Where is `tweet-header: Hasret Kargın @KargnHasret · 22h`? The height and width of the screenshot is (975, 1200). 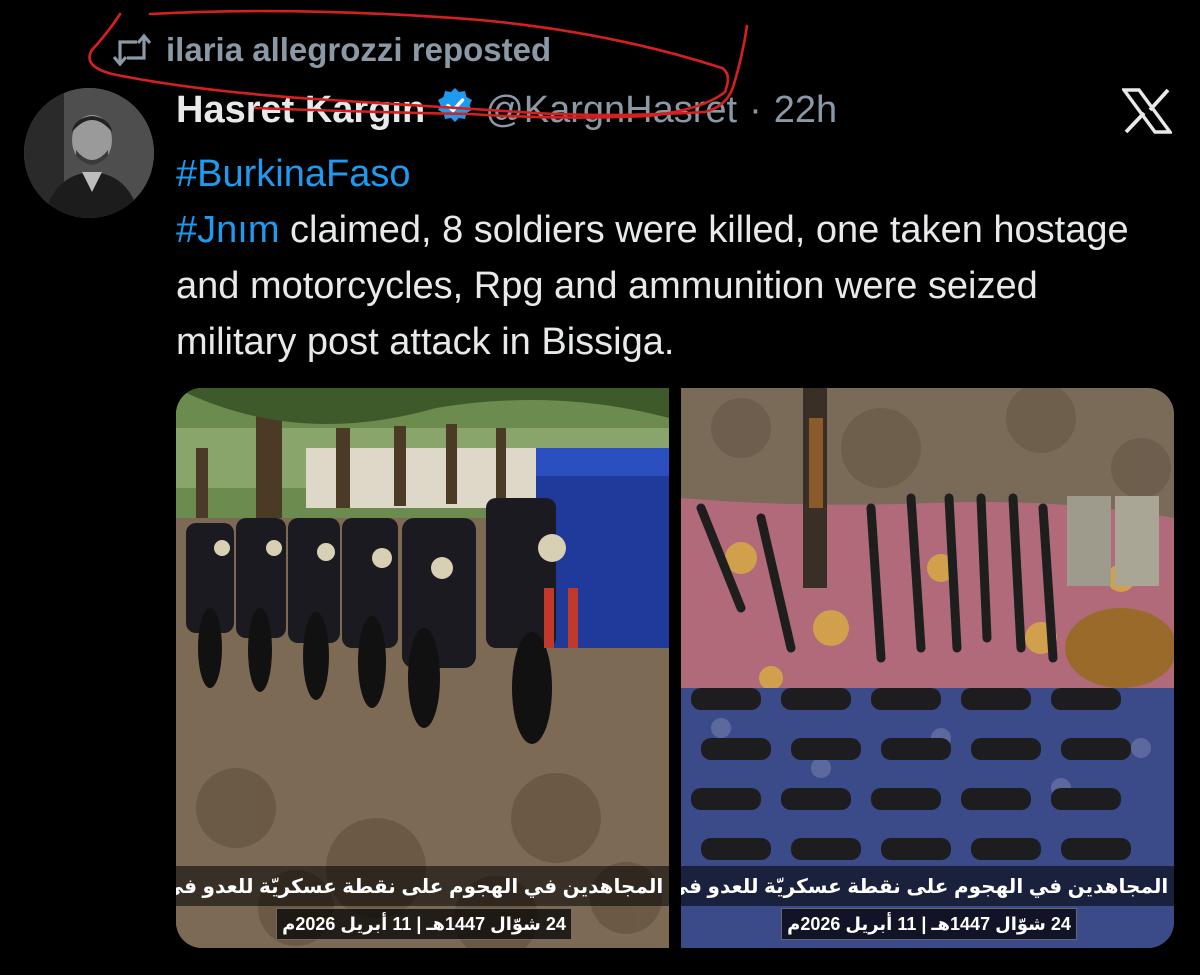
tweet-header: Hasret Kargın @KargnHasret · 22h is located at coordinates (506, 110).